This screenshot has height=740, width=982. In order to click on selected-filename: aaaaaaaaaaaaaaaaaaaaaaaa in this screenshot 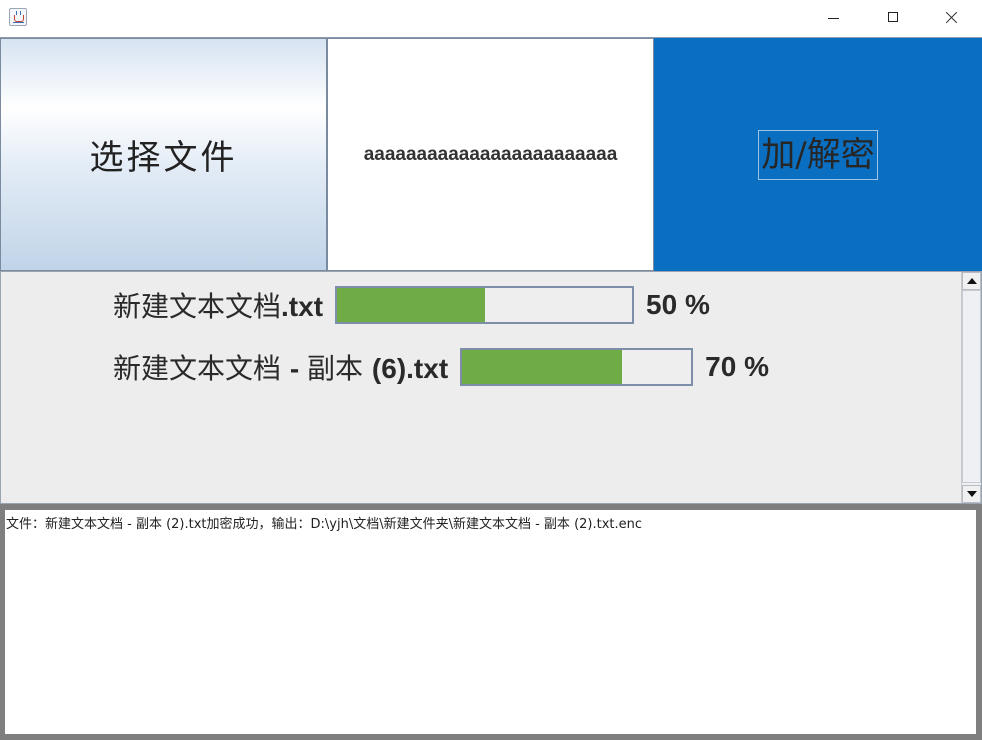, I will do `click(490, 154)`.